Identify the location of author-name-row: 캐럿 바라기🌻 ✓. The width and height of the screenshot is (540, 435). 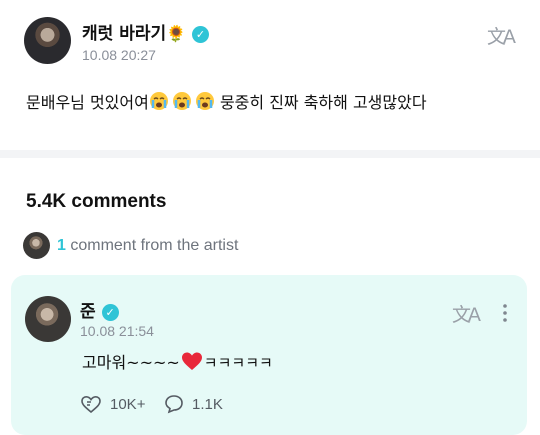
(145, 31).